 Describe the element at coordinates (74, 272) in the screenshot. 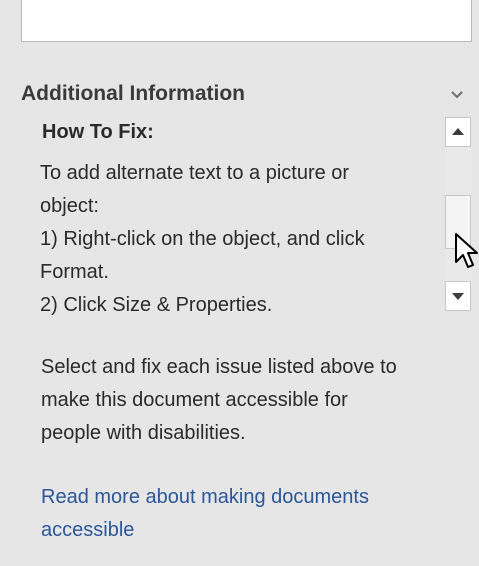

I see `how-to-fix-line: Format.` at that location.